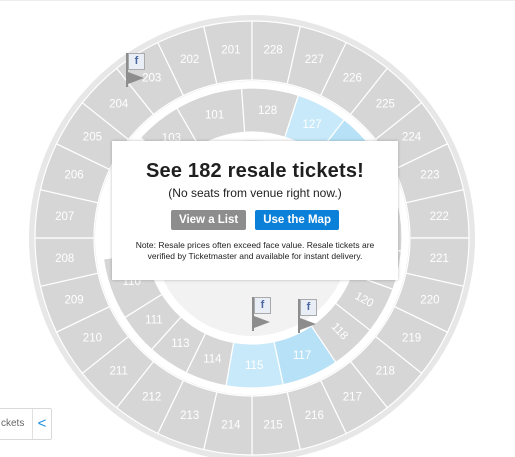 This screenshot has width=515, height=457. What do you see at coordinates (267, 111) in the screenshot?
I see `section-label-128: 128` at bounding box center [267, 111].